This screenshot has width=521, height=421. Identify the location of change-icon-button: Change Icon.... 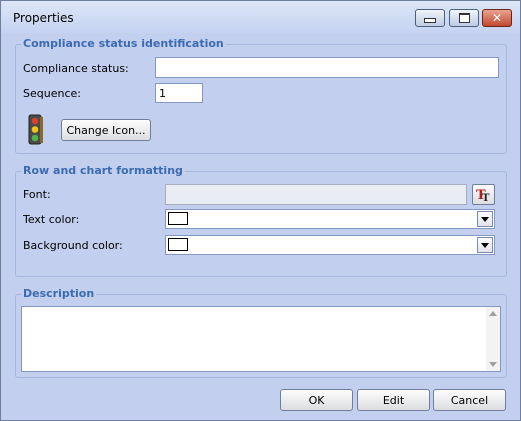
(106, 130).